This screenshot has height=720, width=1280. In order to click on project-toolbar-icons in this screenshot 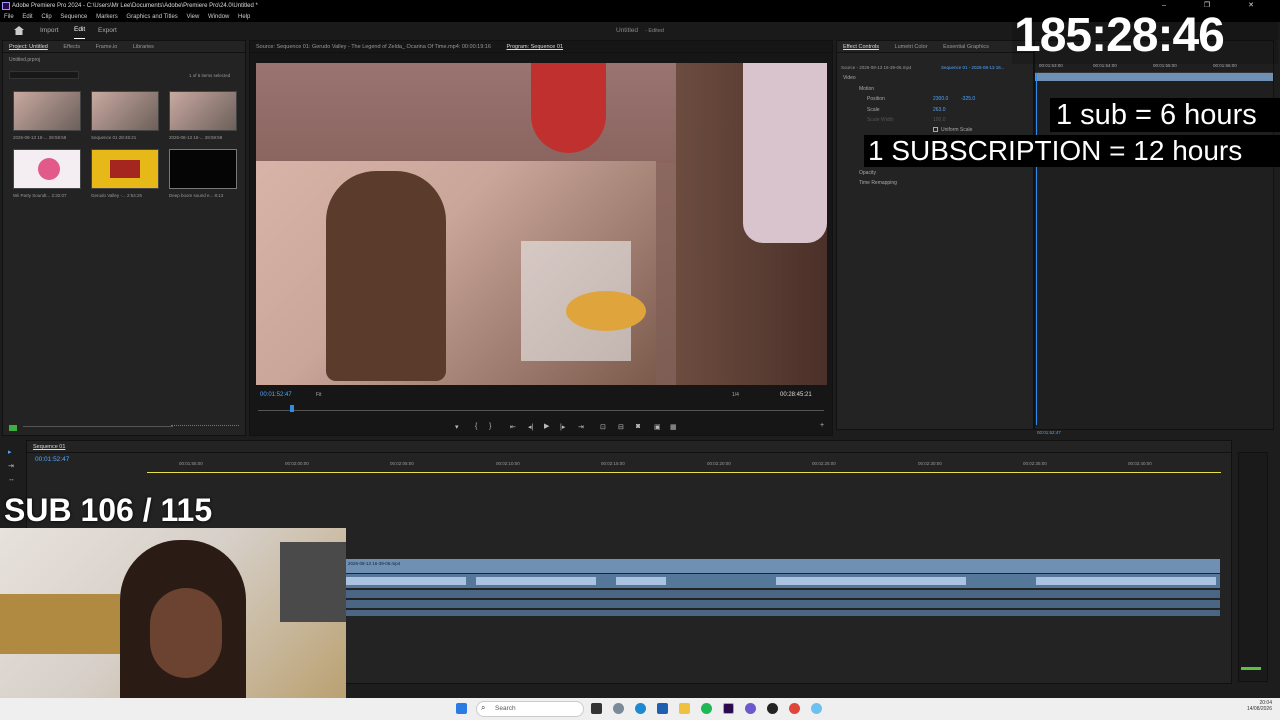, I will do `click(205, 428)`.